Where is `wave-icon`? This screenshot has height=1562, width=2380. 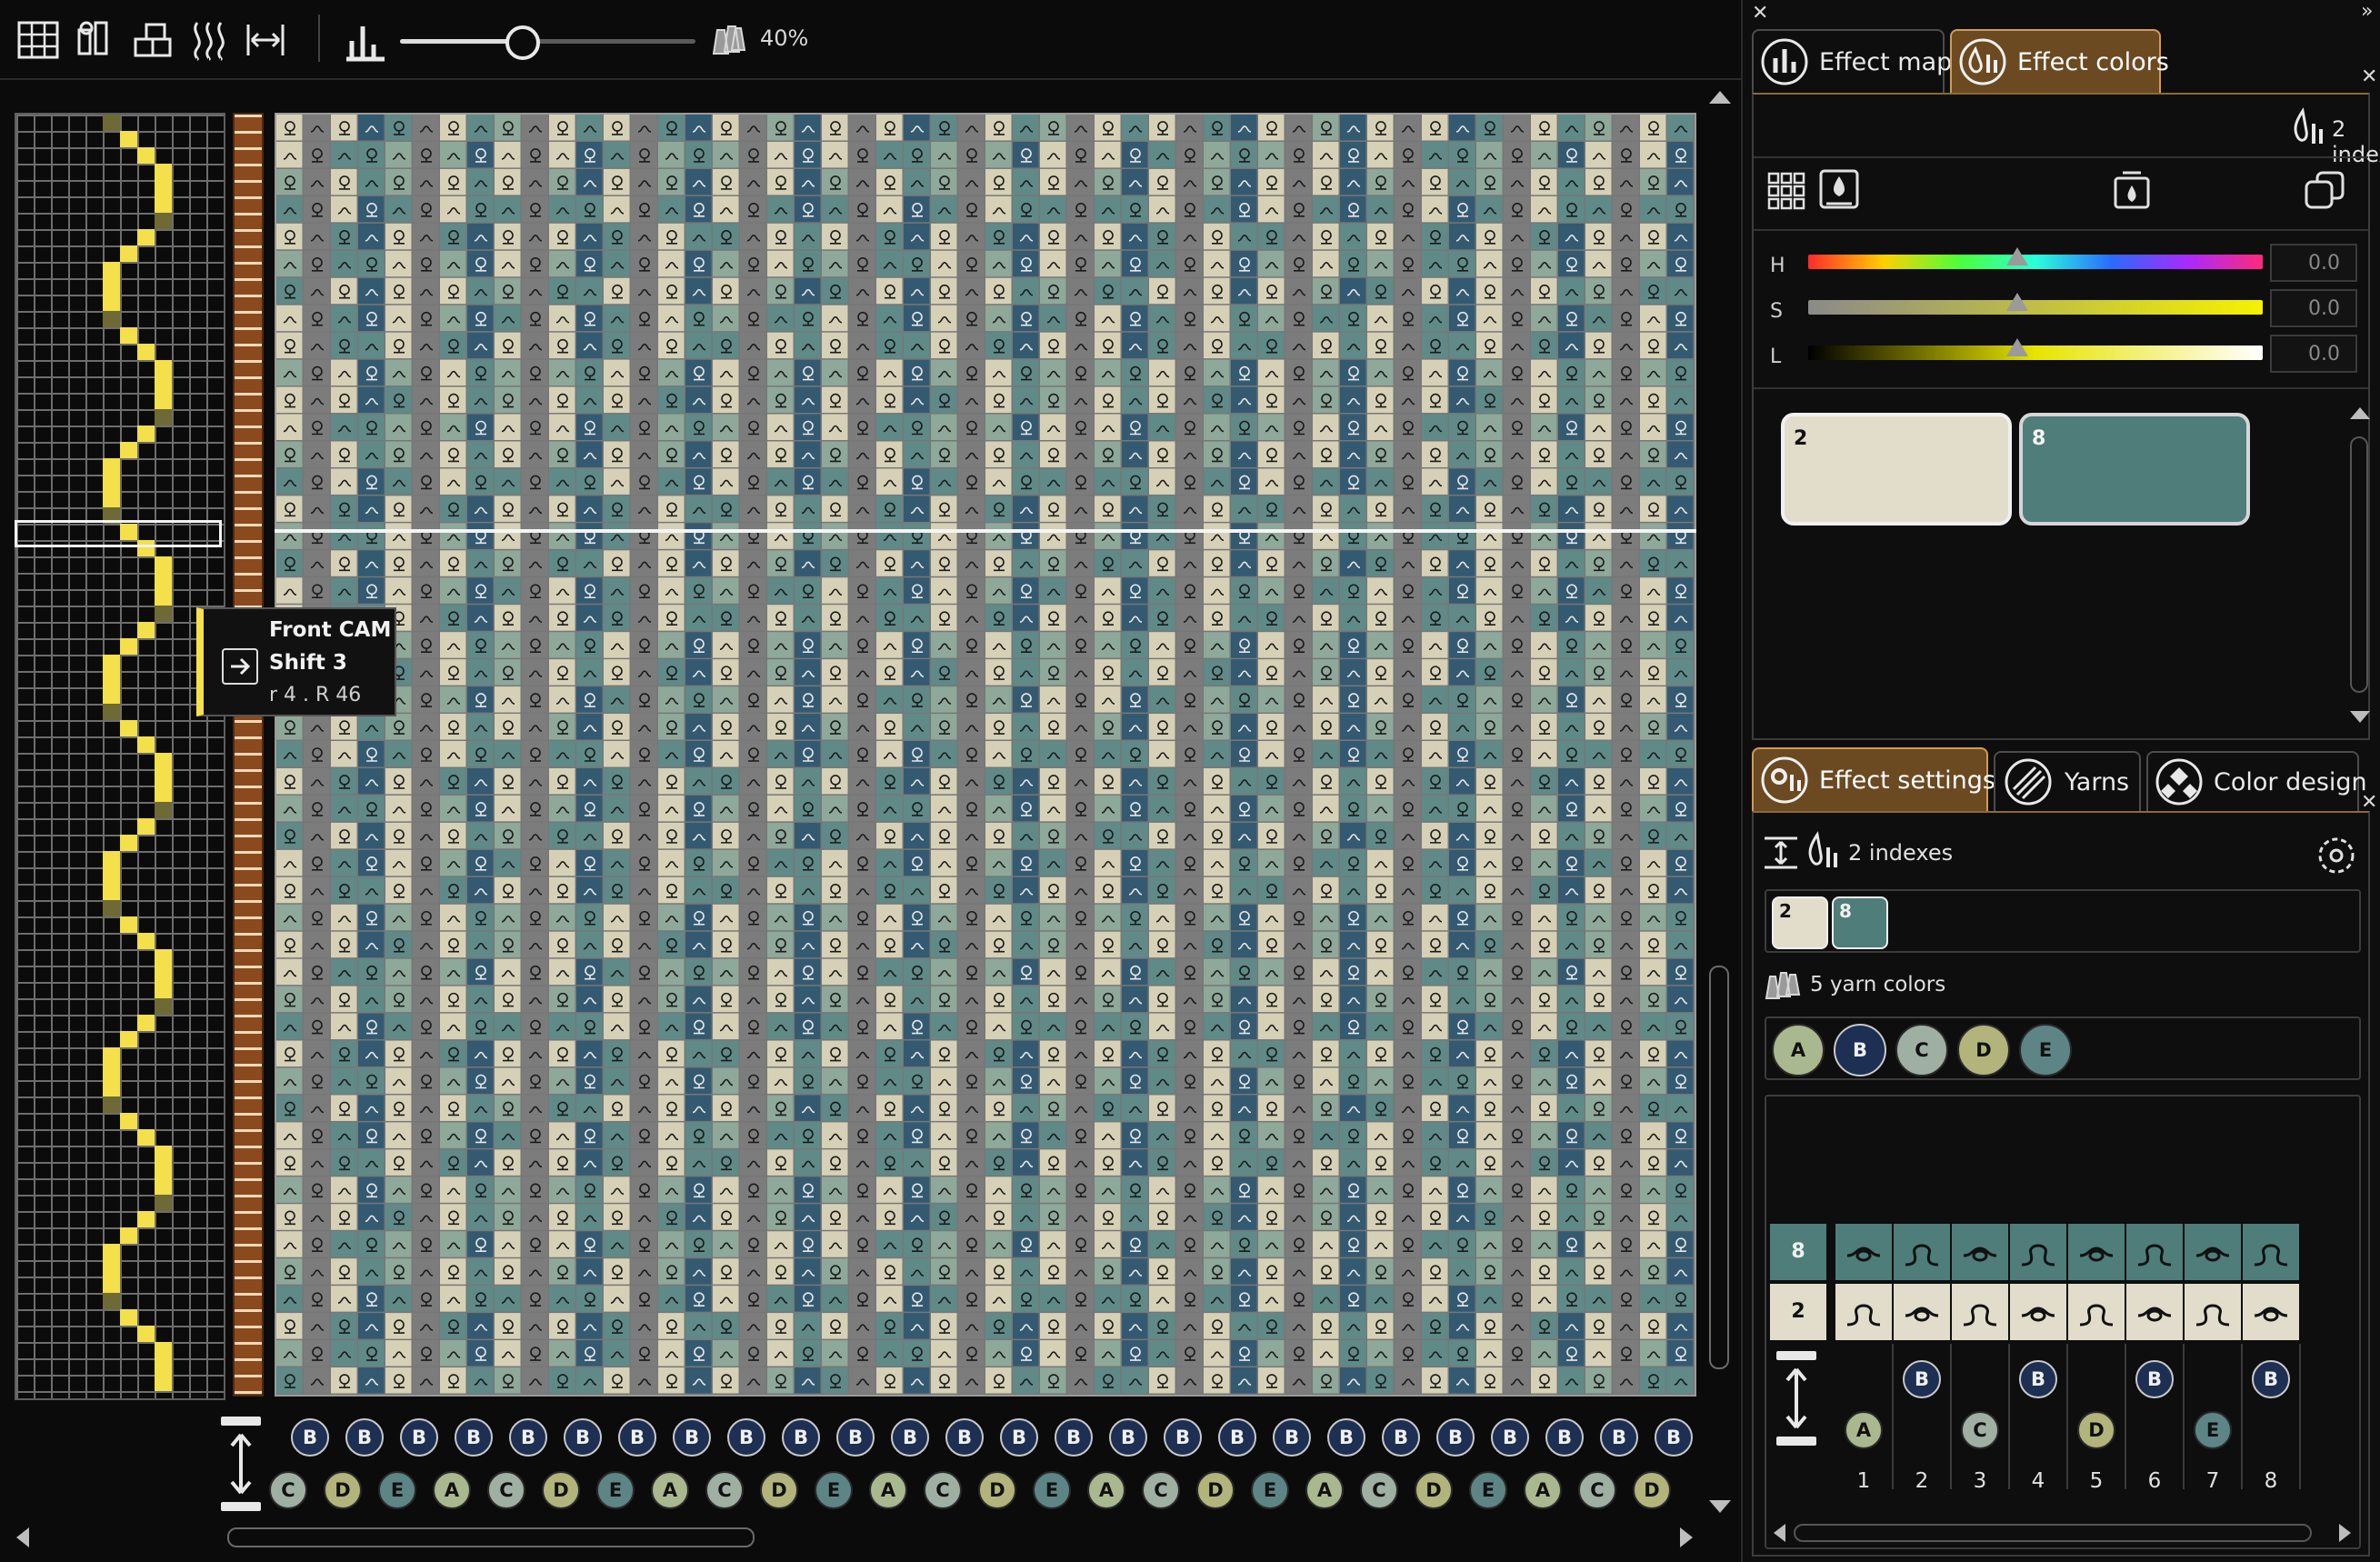
wave-icon is located at coordinates (209, 40).